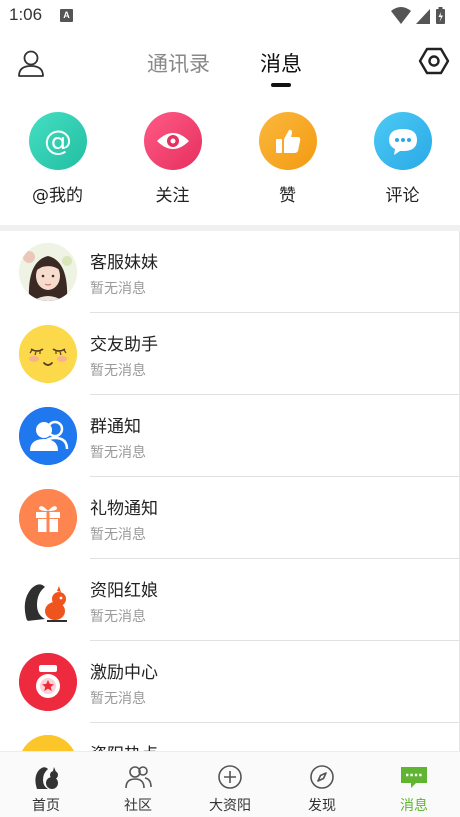 This screenshot has width=460, height=817. What do you see at coordinates (124, 745) in the screenshot?
I see `item-title: 资阳热点` at bounding box center [124, 745].